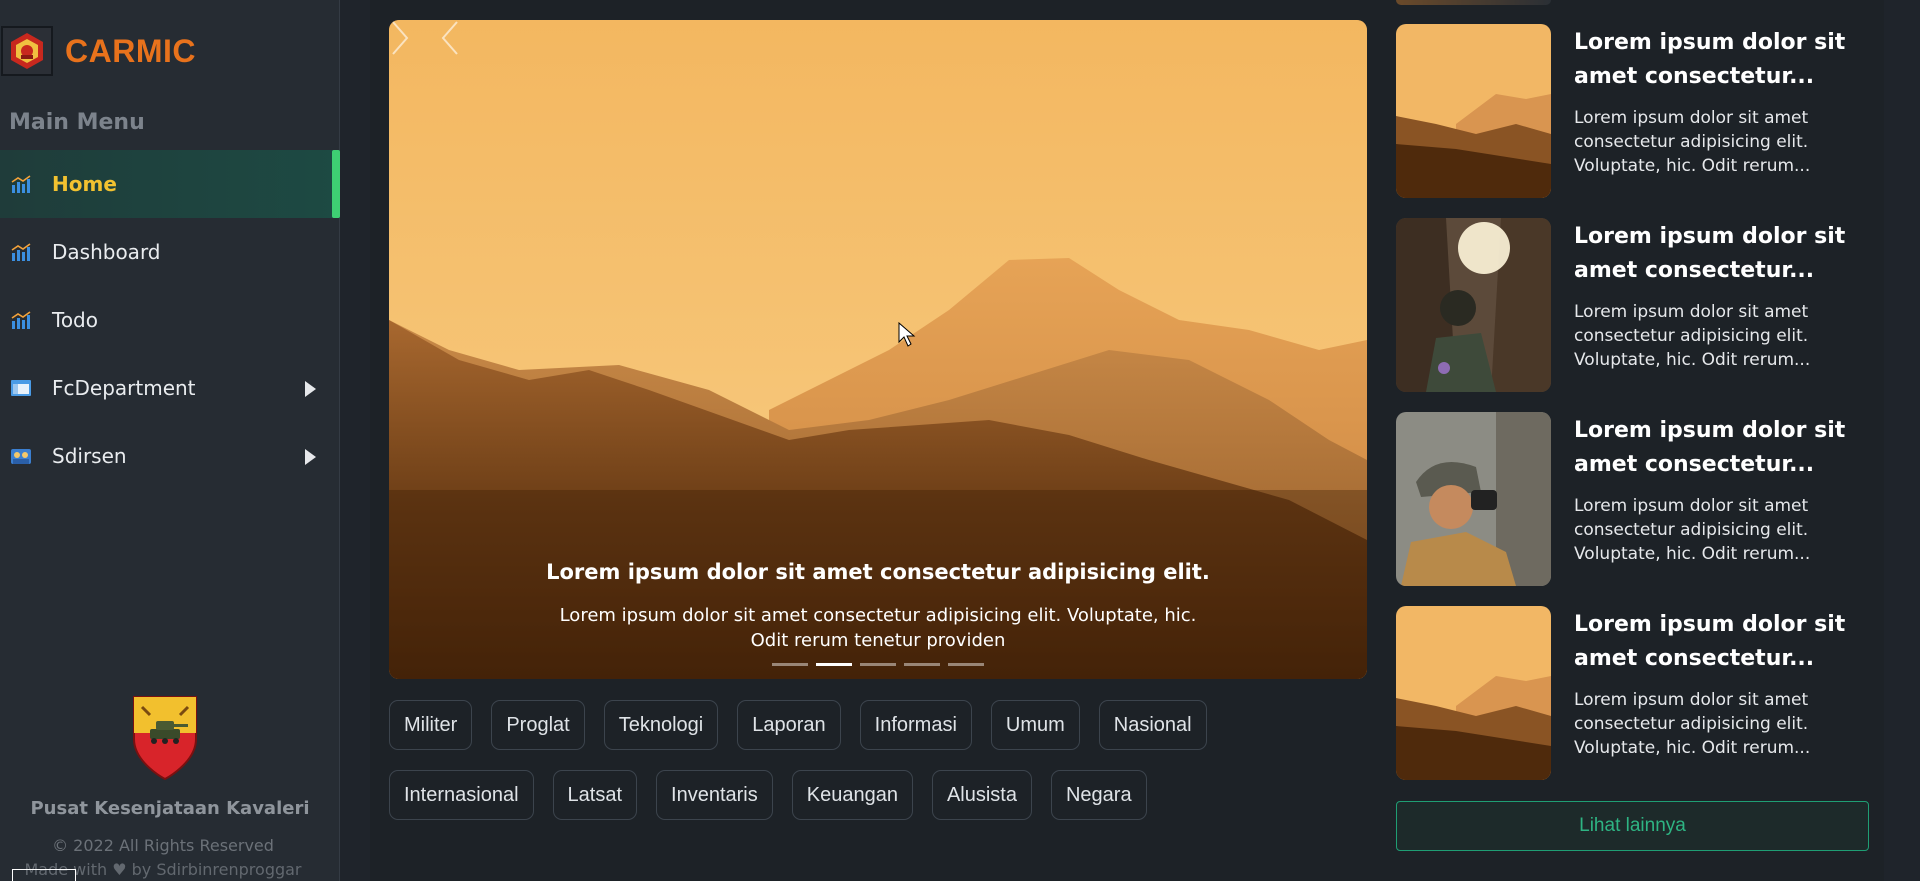 This screenshot has width=1920, height=881. I want to click on menu-title: Main Menu, so click(77, 122).